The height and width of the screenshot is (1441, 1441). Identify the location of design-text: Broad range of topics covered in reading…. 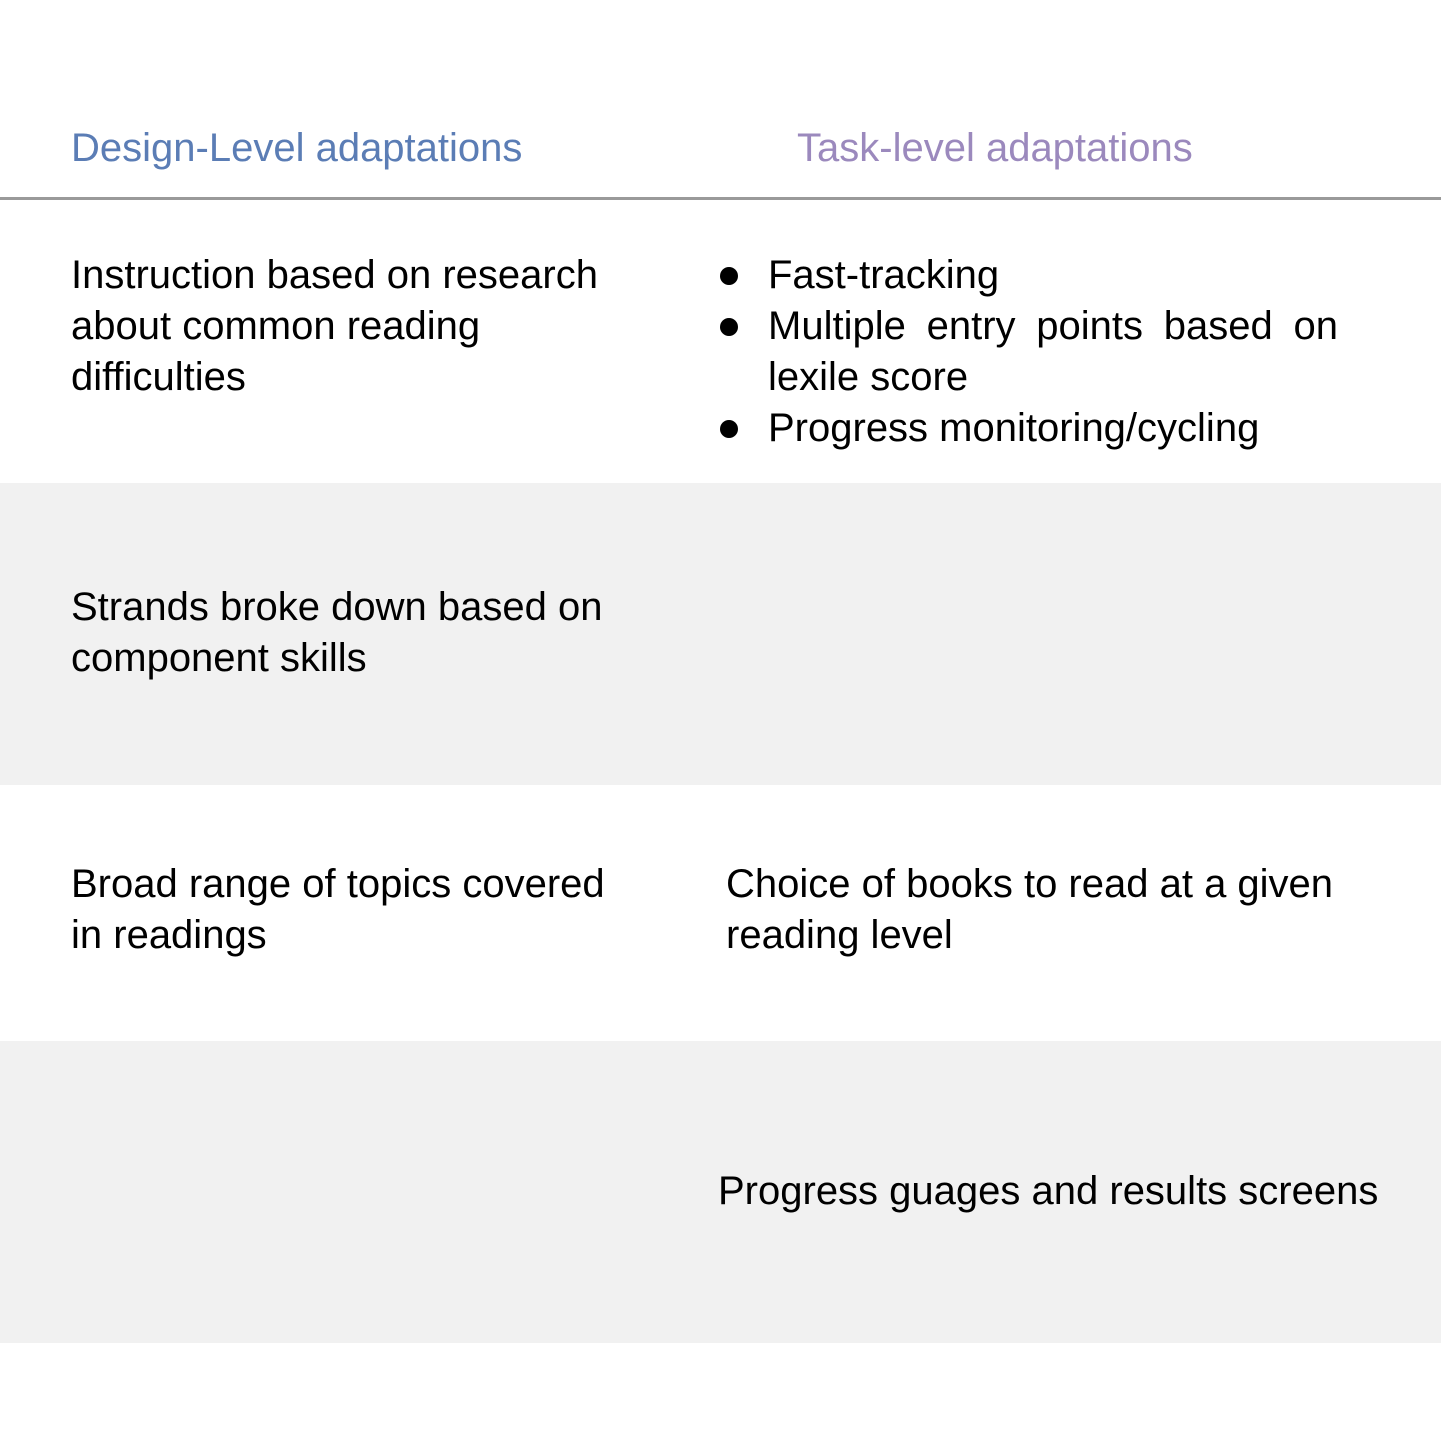
(338, 909).